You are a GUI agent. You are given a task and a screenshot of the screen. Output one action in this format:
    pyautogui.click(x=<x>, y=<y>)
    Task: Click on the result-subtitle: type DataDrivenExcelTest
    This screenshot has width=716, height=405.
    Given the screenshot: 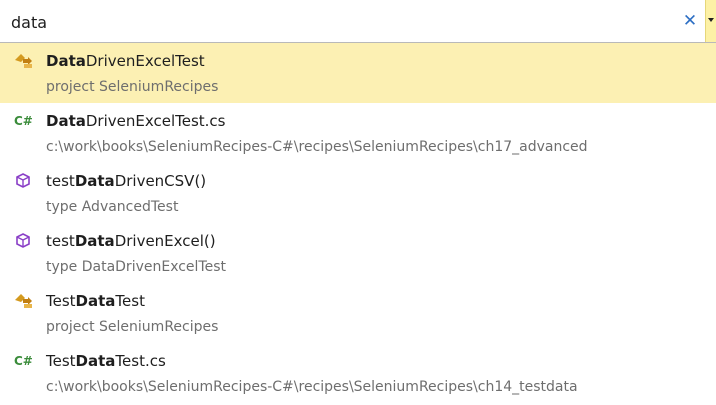 What is the action you would take?
    pyautogui.click(x=136, y=267)
    